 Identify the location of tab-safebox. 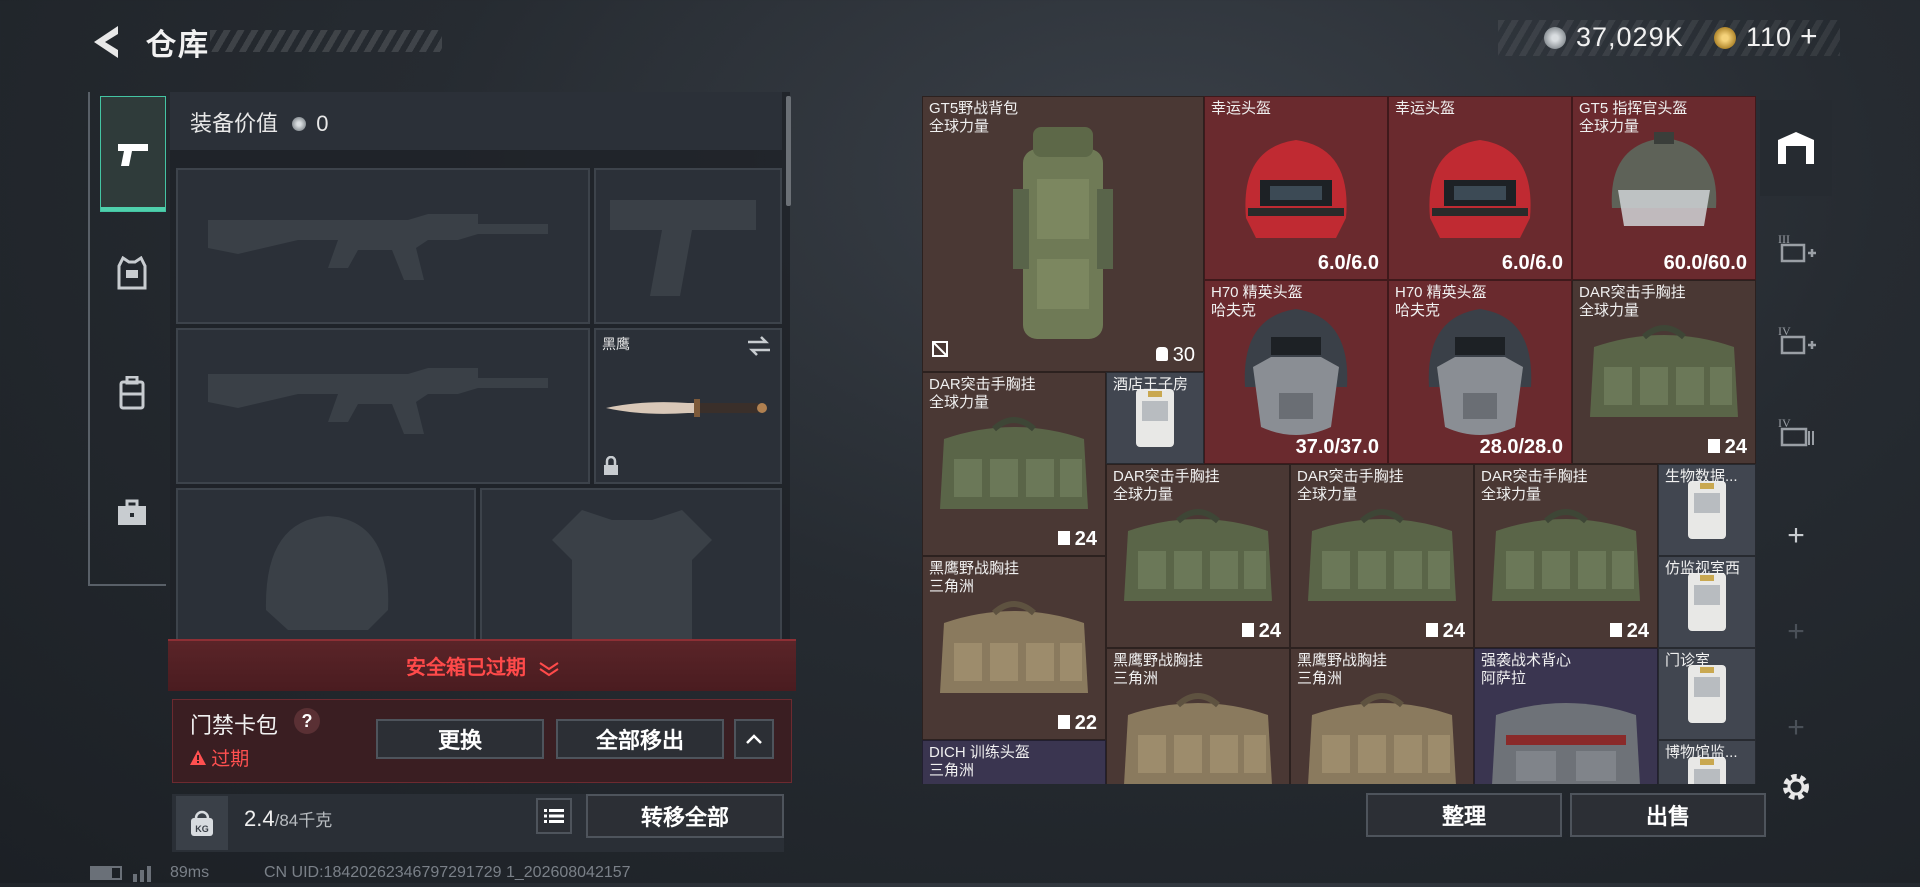
(132, 513).